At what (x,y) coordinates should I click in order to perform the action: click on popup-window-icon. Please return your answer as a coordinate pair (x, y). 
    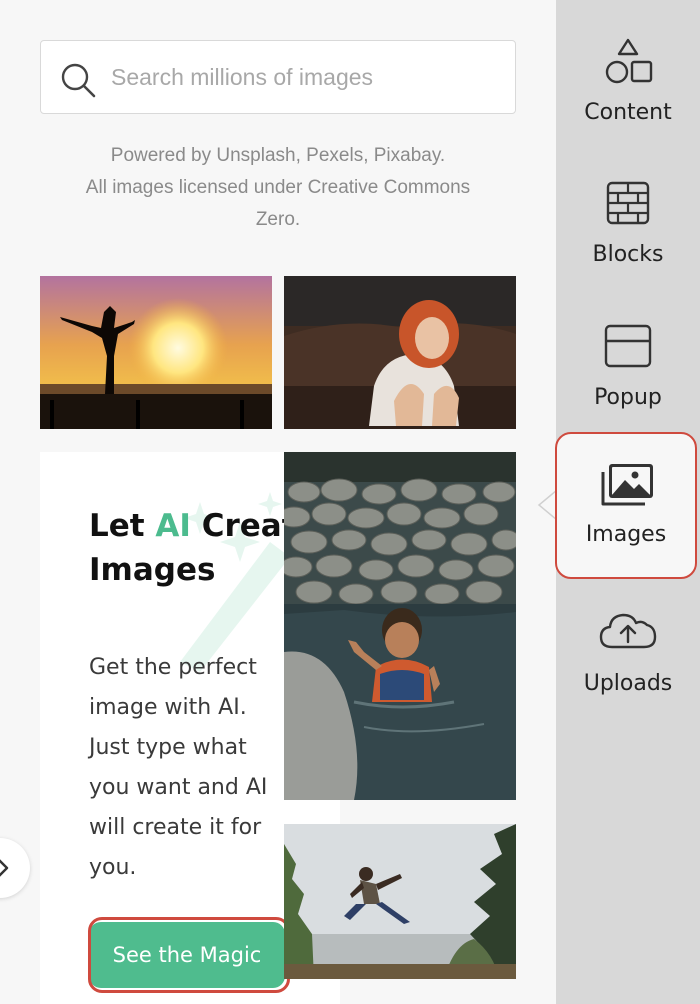
    Looking at the image, I should click on (628, 346).